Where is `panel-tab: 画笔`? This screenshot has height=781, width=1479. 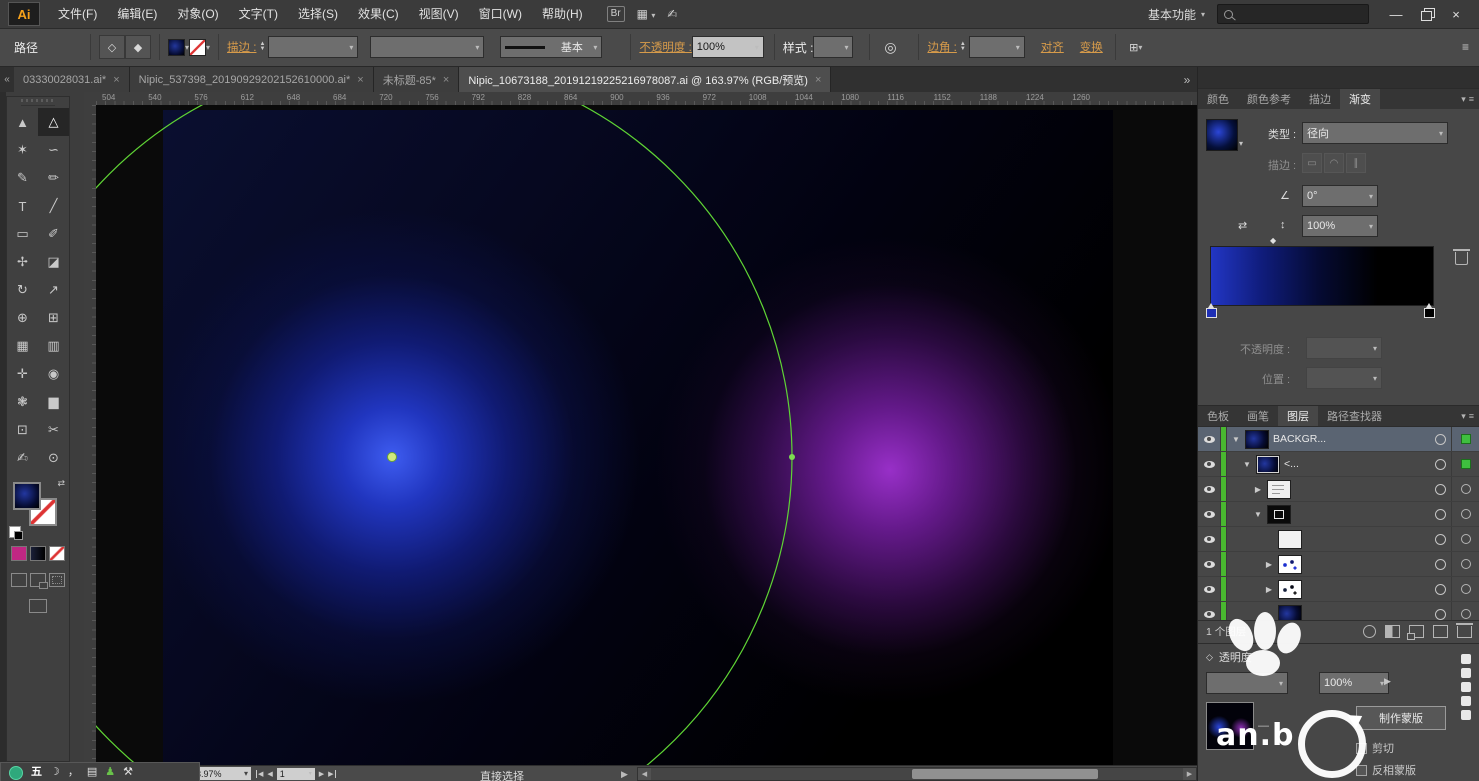
panel-tab: 画笔 is located at coordinates (1258, 416).